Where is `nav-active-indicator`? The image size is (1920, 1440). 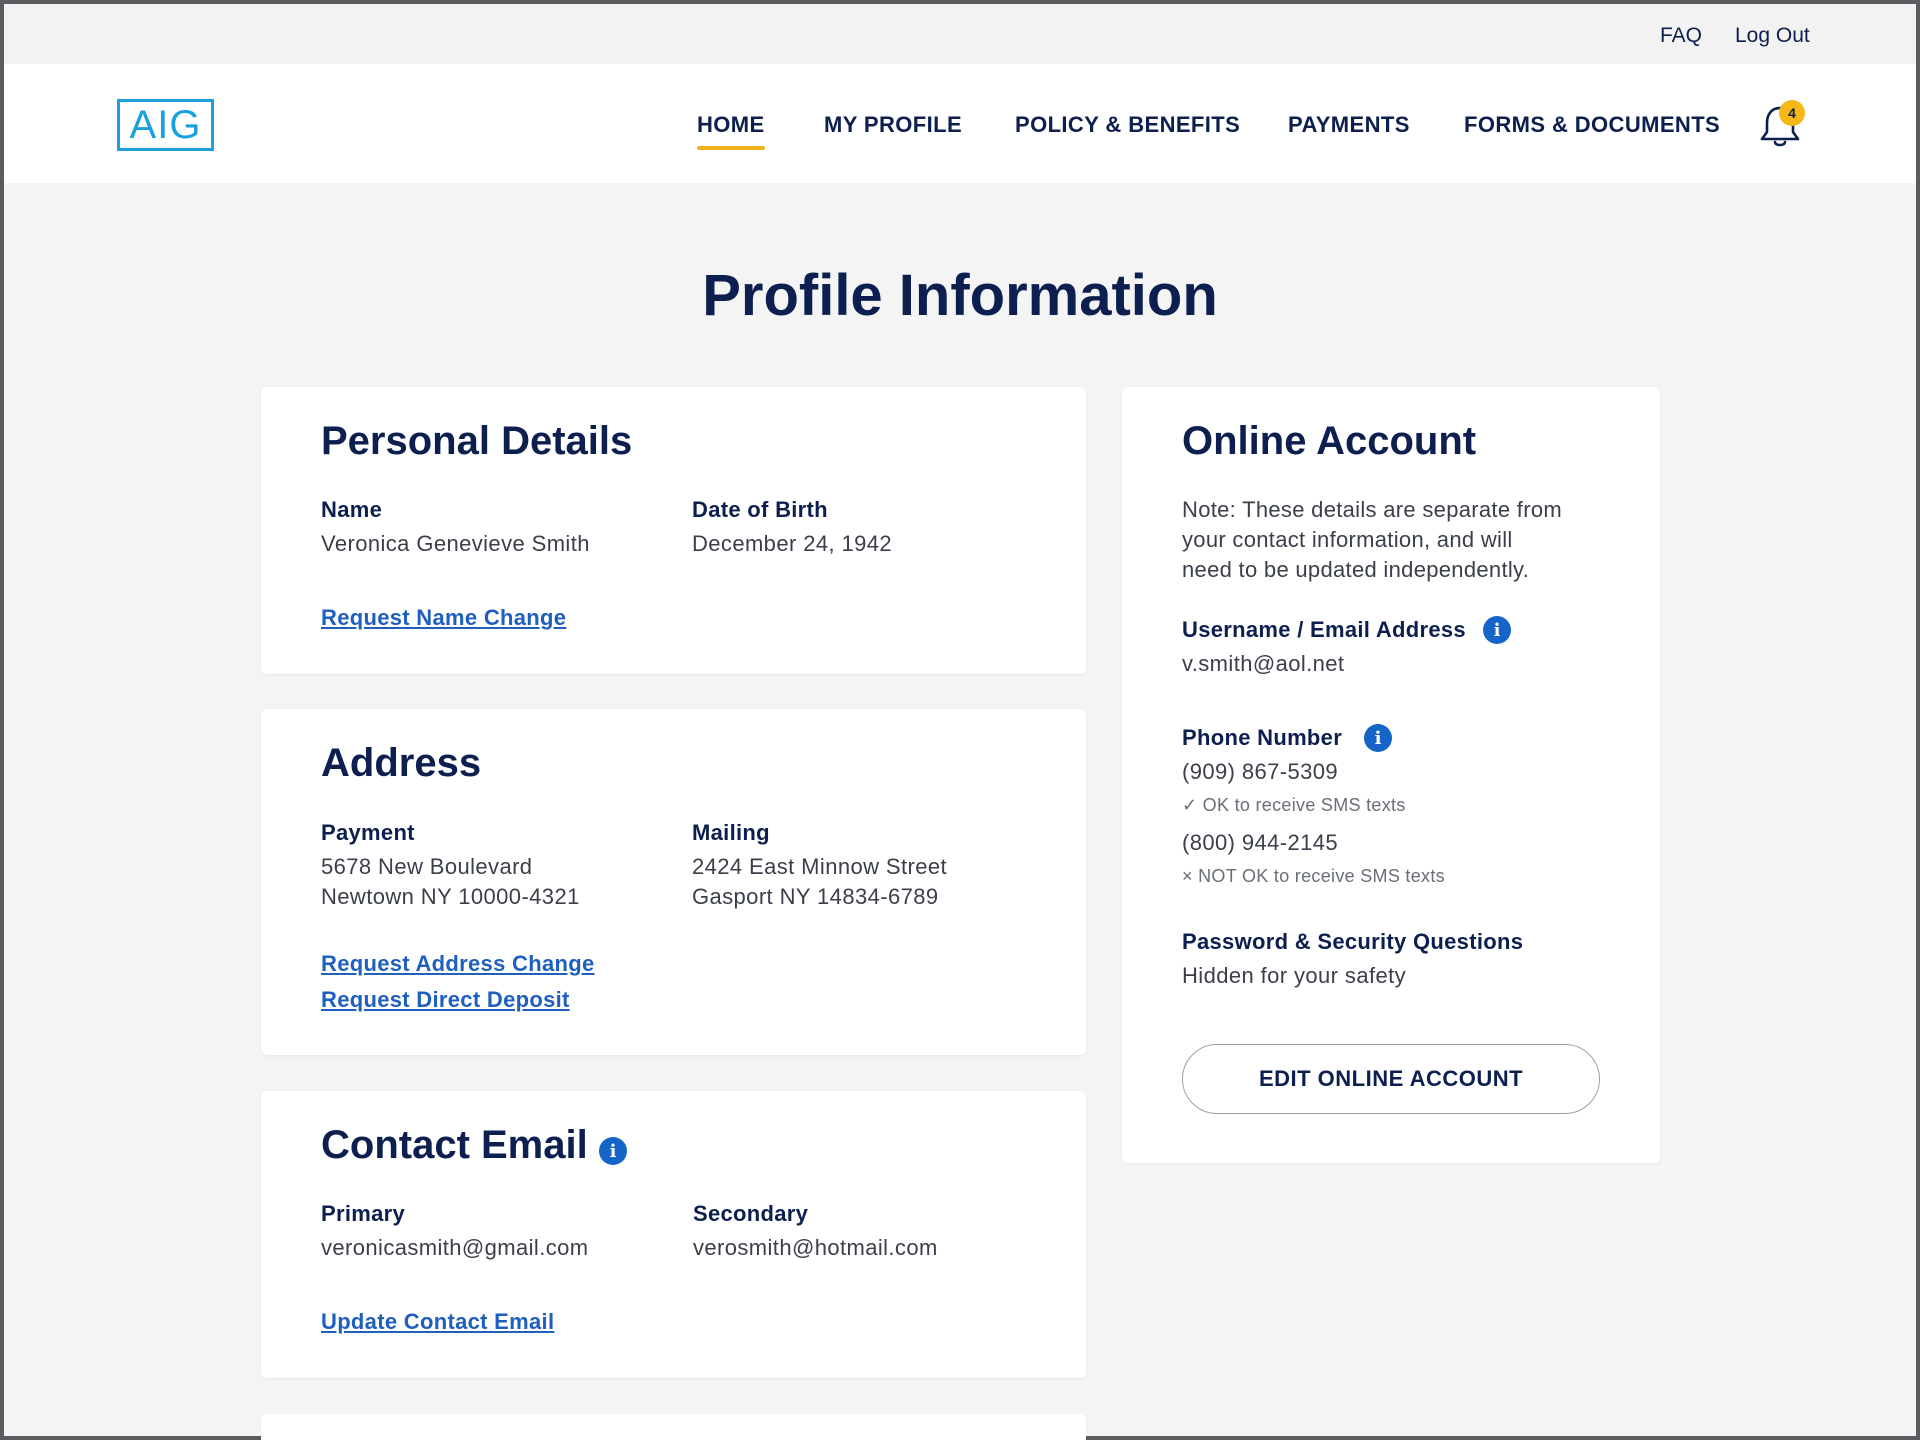 nav-active-indicator is located at coordinates (731, 148).